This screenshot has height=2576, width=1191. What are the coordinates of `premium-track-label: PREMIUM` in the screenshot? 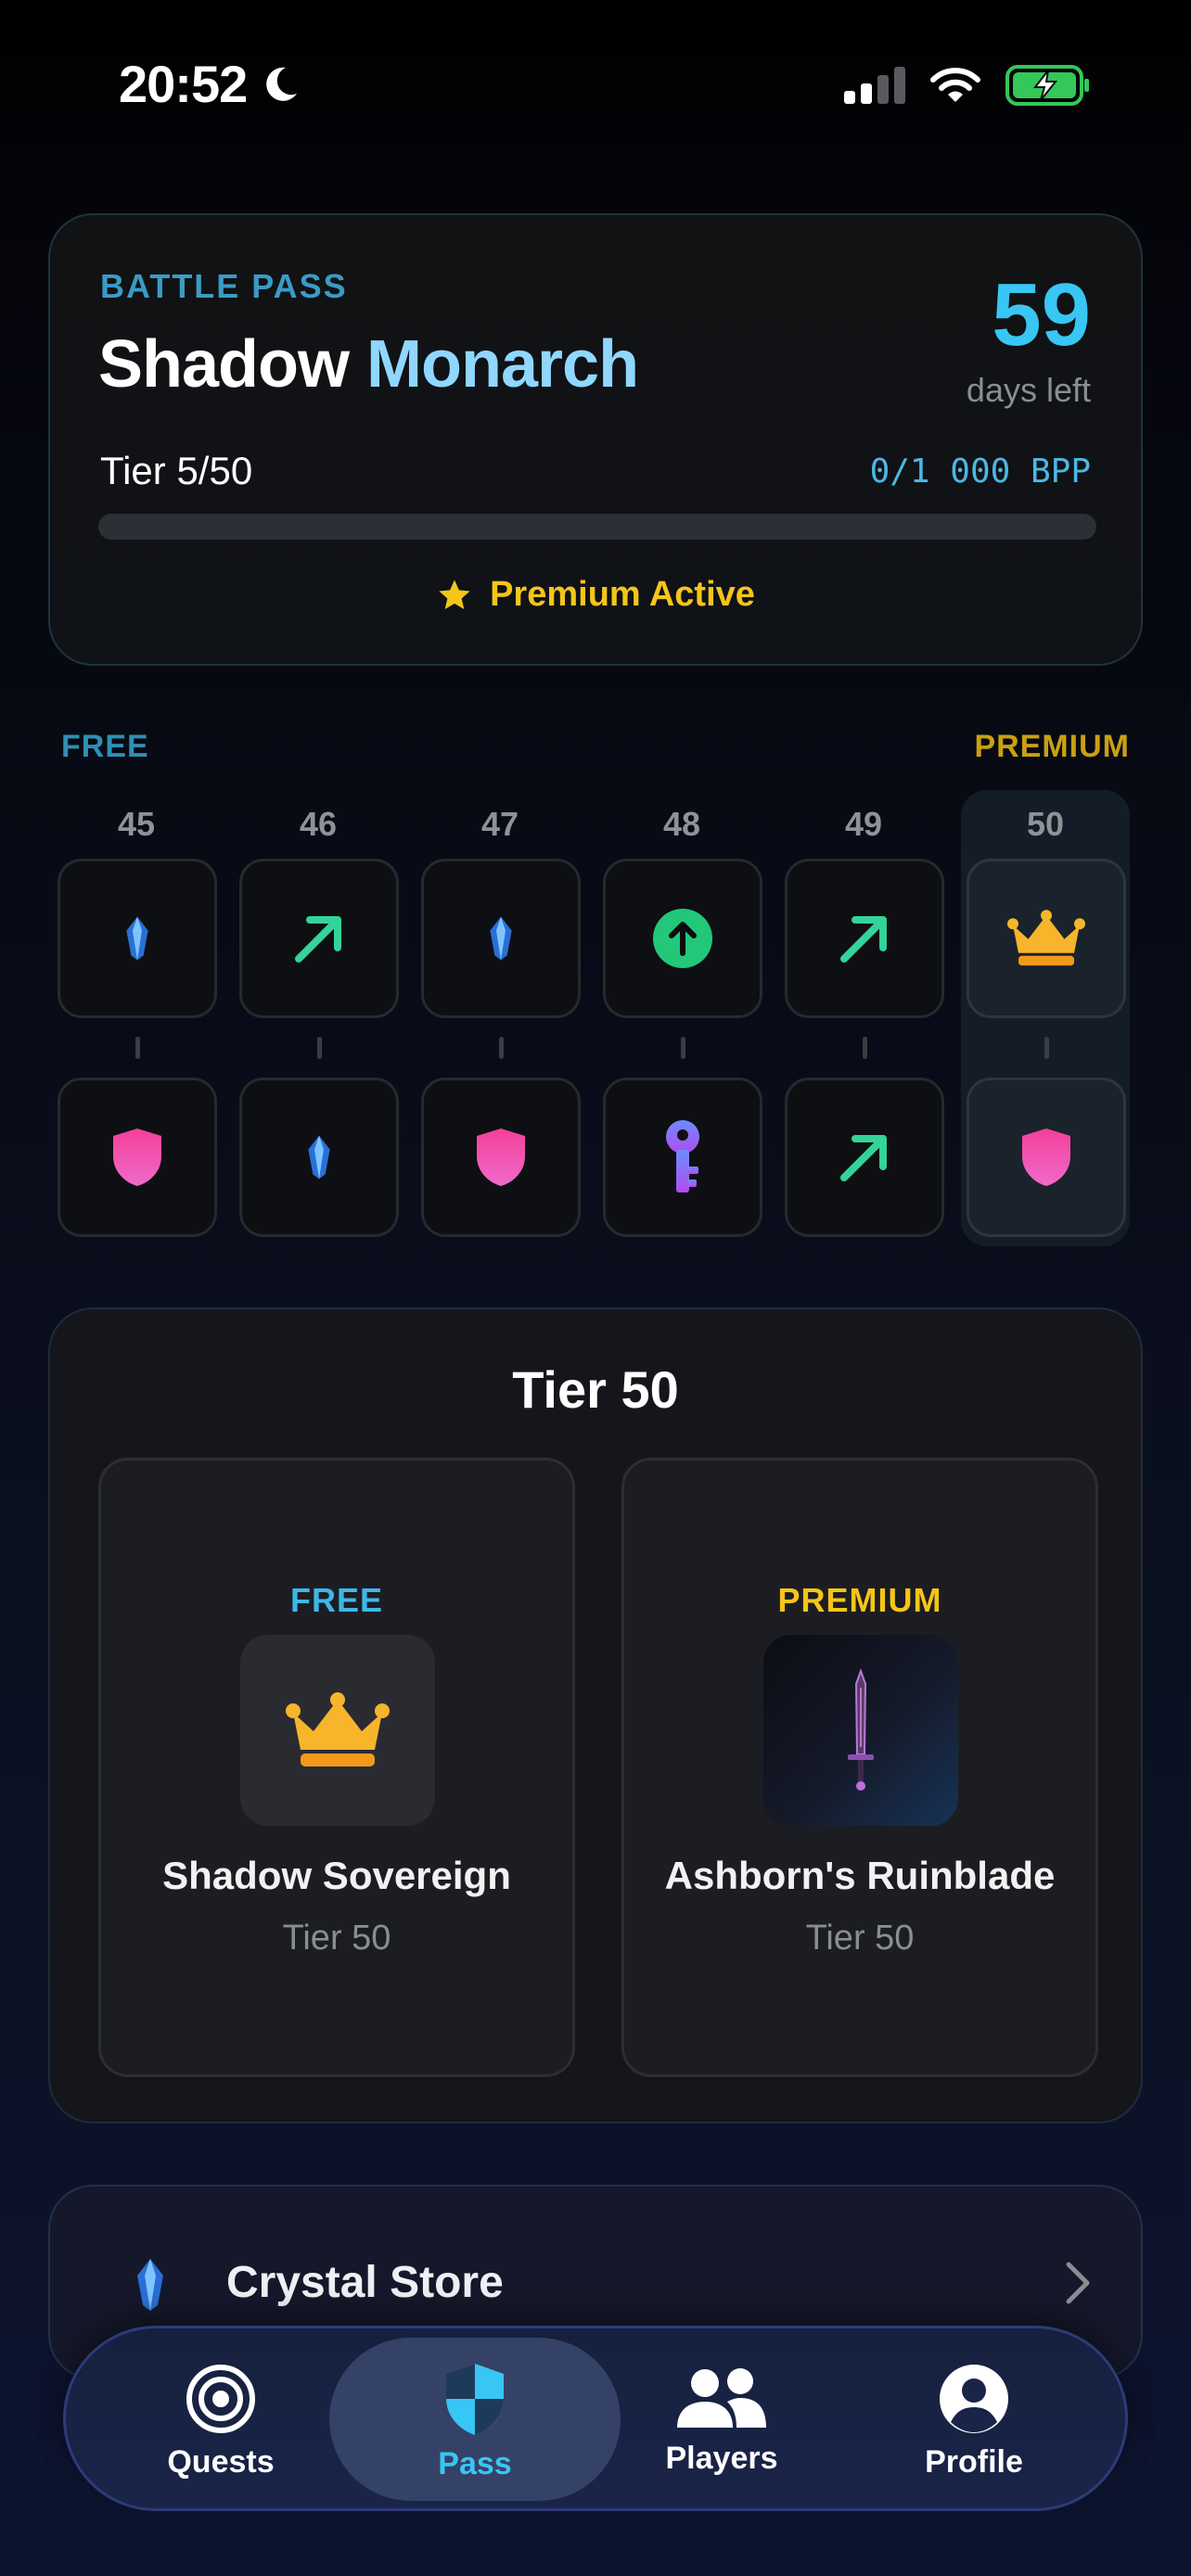 It's located at (1052, 746).